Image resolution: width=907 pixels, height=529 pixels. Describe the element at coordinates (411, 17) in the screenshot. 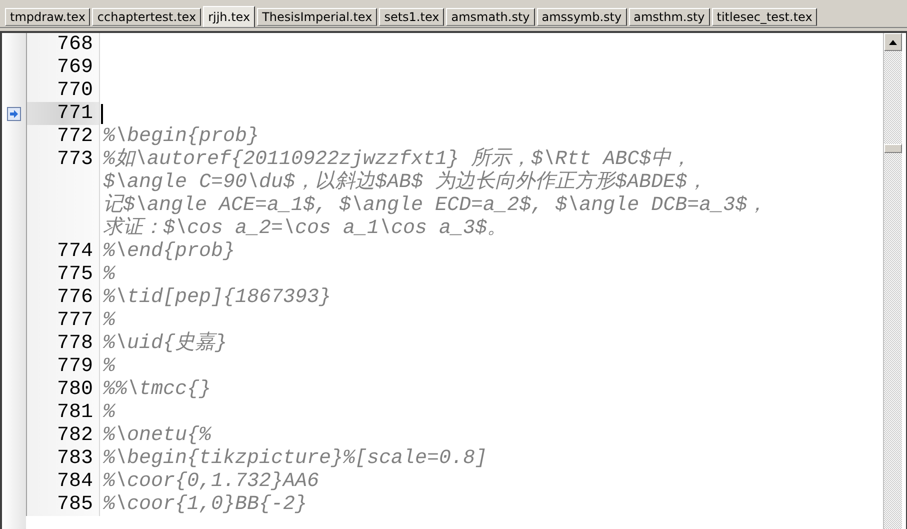

I see `file-tab: sets1.tex` at that location.